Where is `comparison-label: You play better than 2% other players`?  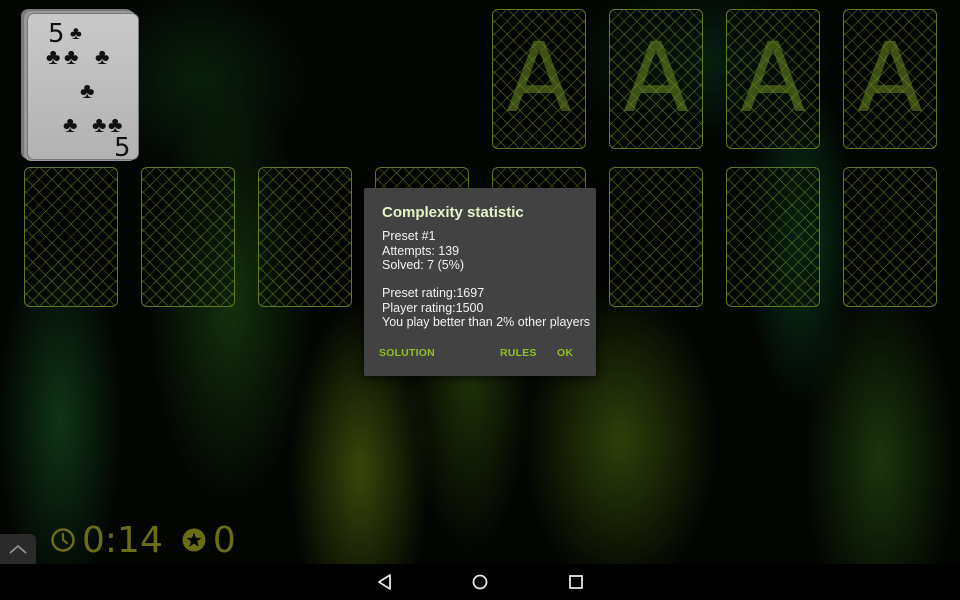 comparison-label: You play better than 2% other players is located at coordinates (486, 322).